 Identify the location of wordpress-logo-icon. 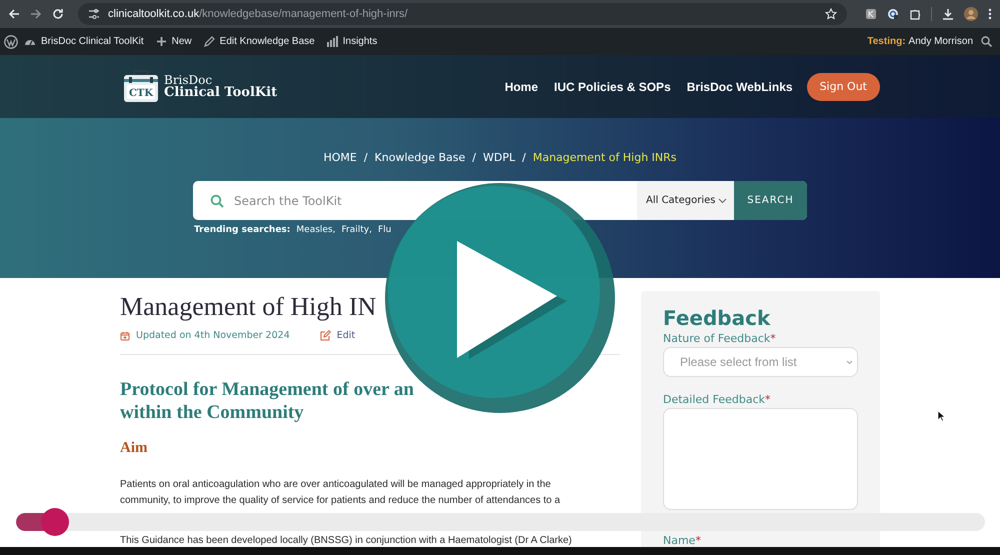
(11, 41).